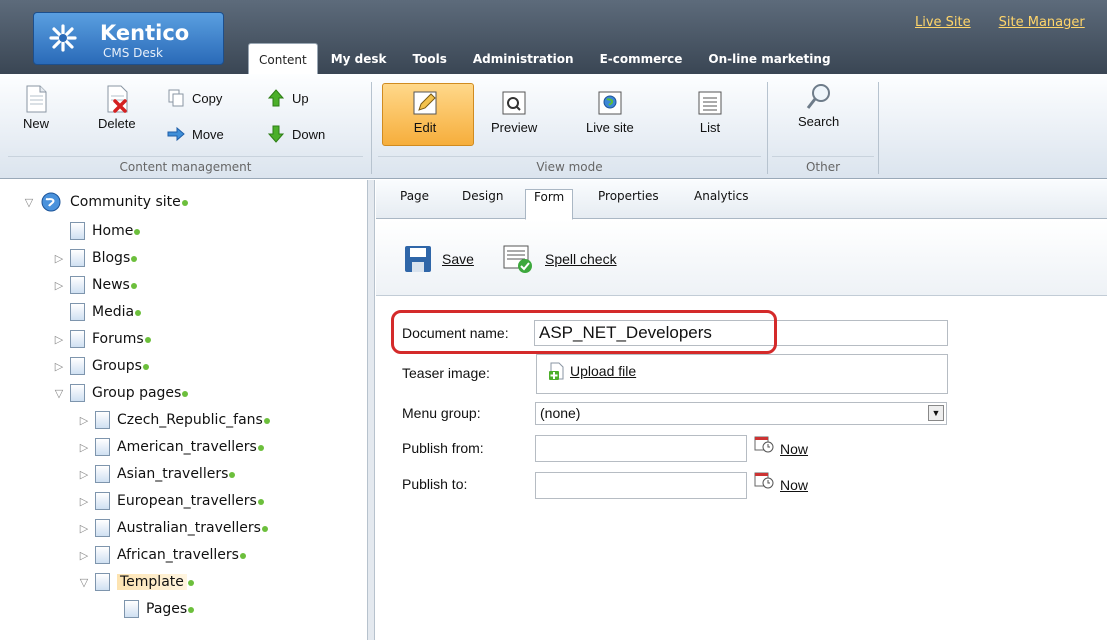  What do you see at coordinates (359, 58) in the screenshot?
I see `tab-my-desk: My desk` at bounding box center [359, 58].